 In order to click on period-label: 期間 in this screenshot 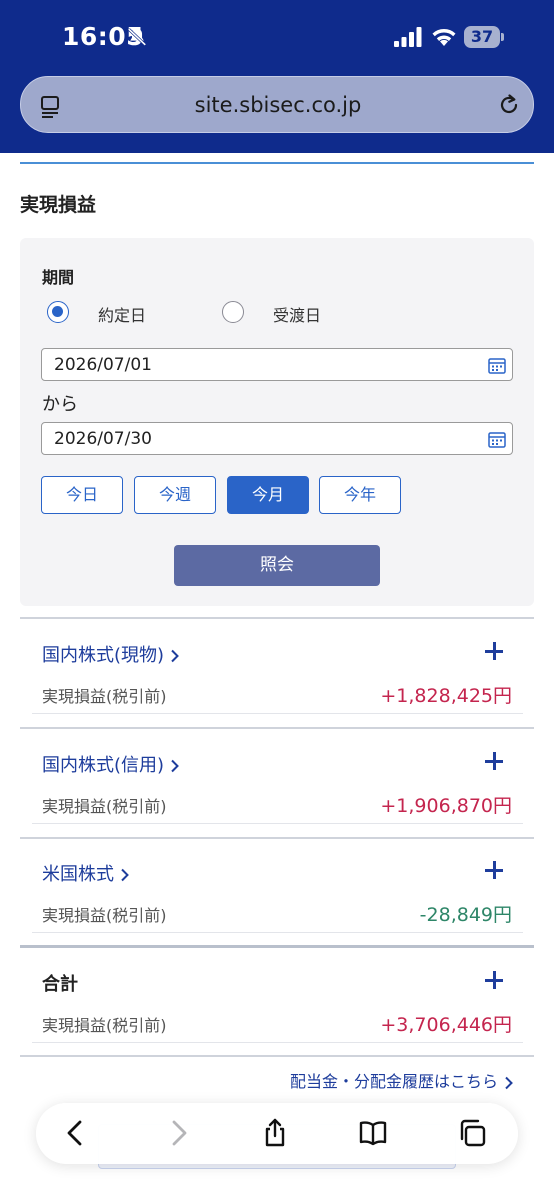, I will do `click(58, 277)`.